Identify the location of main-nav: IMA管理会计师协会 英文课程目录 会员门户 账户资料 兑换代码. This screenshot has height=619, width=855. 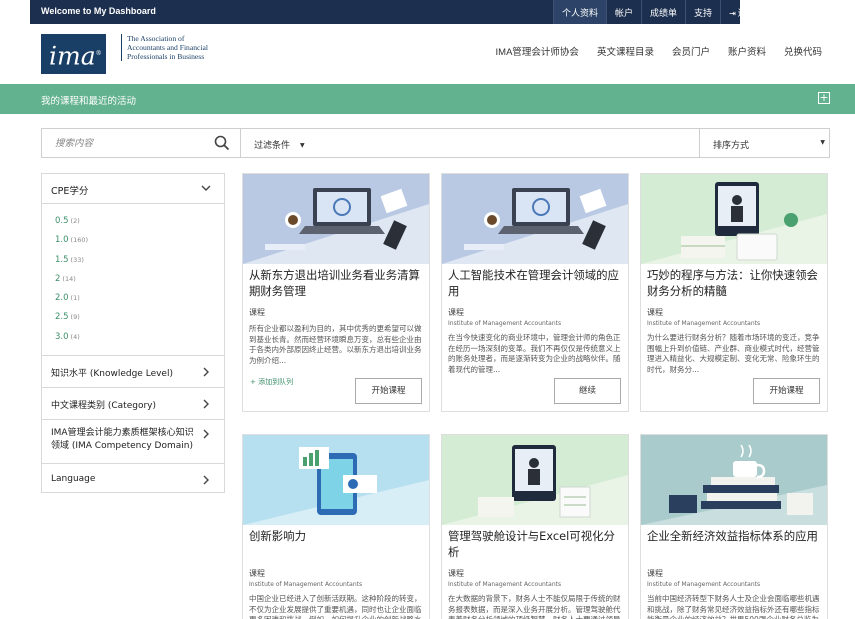
(659, 51).